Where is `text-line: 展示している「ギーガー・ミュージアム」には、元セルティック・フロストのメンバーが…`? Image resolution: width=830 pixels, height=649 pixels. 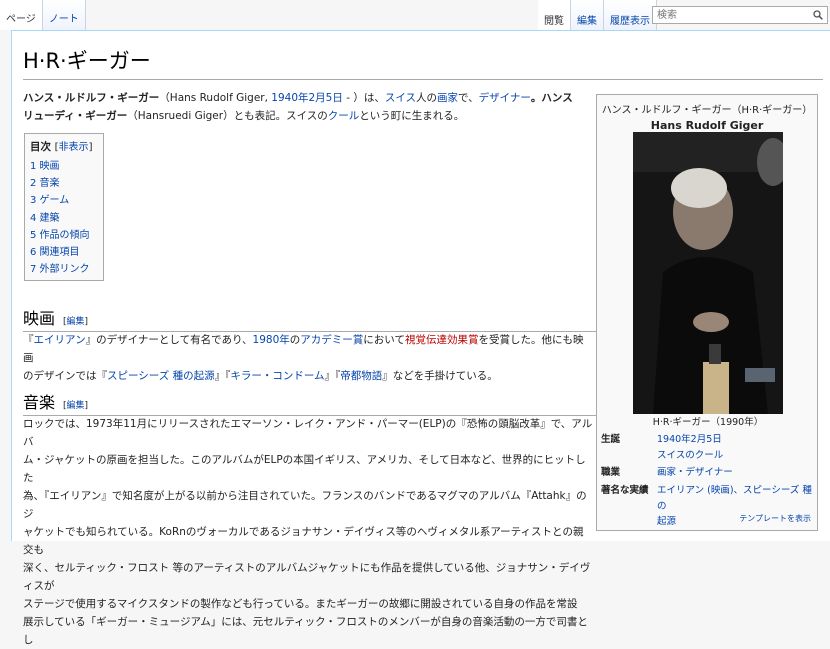
text-line: 展示している「ギーガー・ミュージアム」には、元セルティック・フロストのメンバーが… is located at coordinates (305, 631).